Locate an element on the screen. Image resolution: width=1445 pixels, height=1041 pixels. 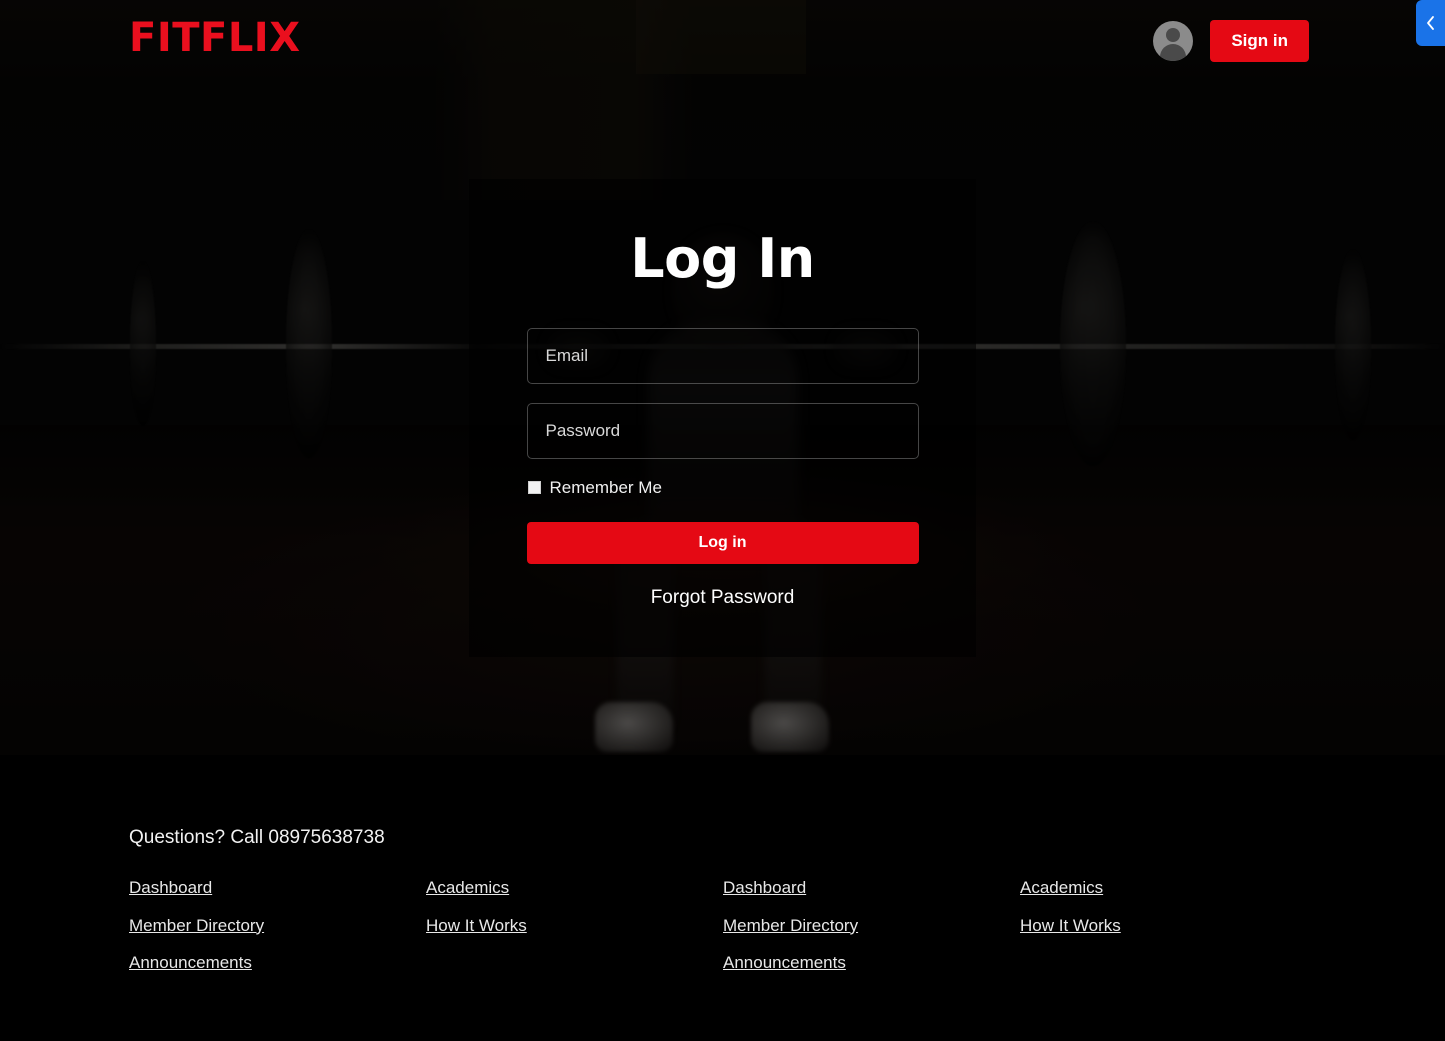
remember-me-checkbox is located at coordinates (534, 488).